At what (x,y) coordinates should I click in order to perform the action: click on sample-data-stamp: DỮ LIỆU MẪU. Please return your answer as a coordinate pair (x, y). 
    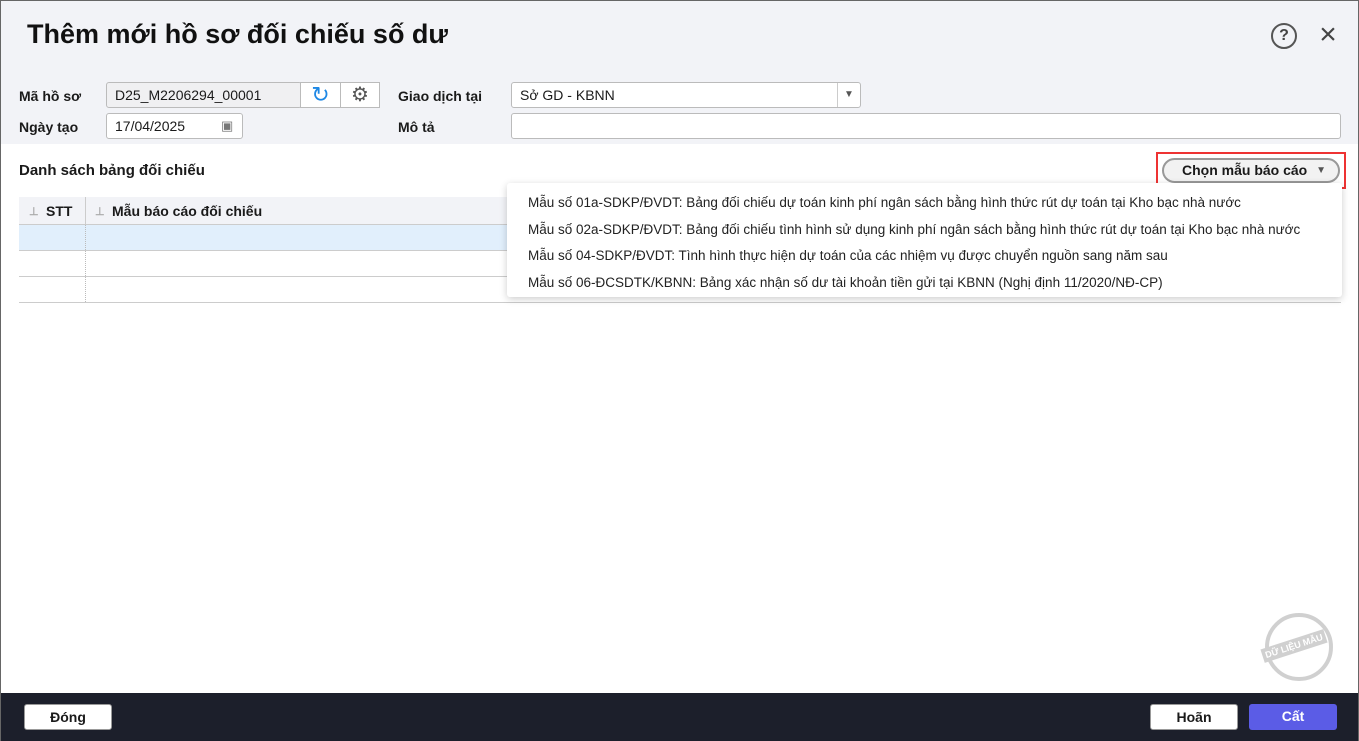
    Looking at the image, I should click on (1296, 647).